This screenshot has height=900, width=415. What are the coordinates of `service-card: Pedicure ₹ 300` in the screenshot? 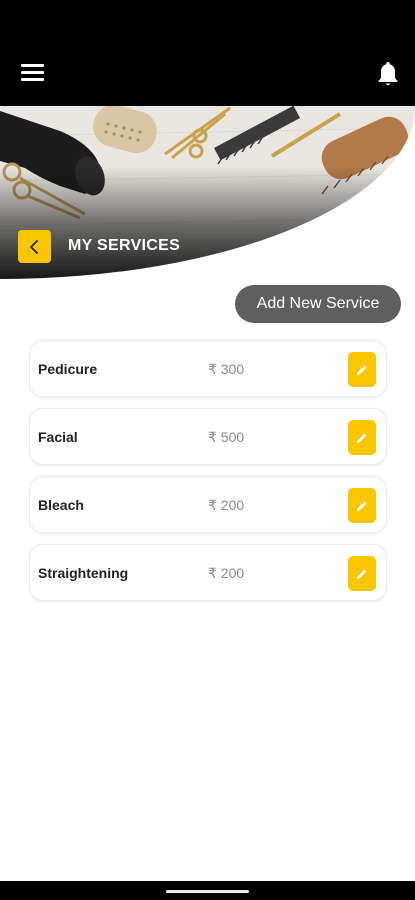 It's located at (208, 368).